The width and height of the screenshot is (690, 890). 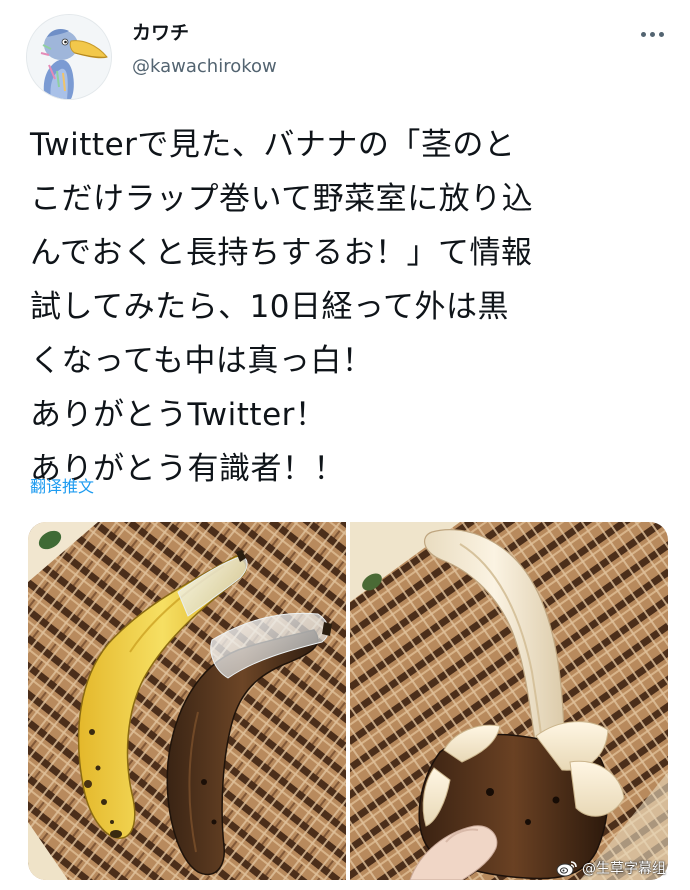 I want to click on tweet-text-line: くなっても中は真っ白！, so click(x=202, y=361).